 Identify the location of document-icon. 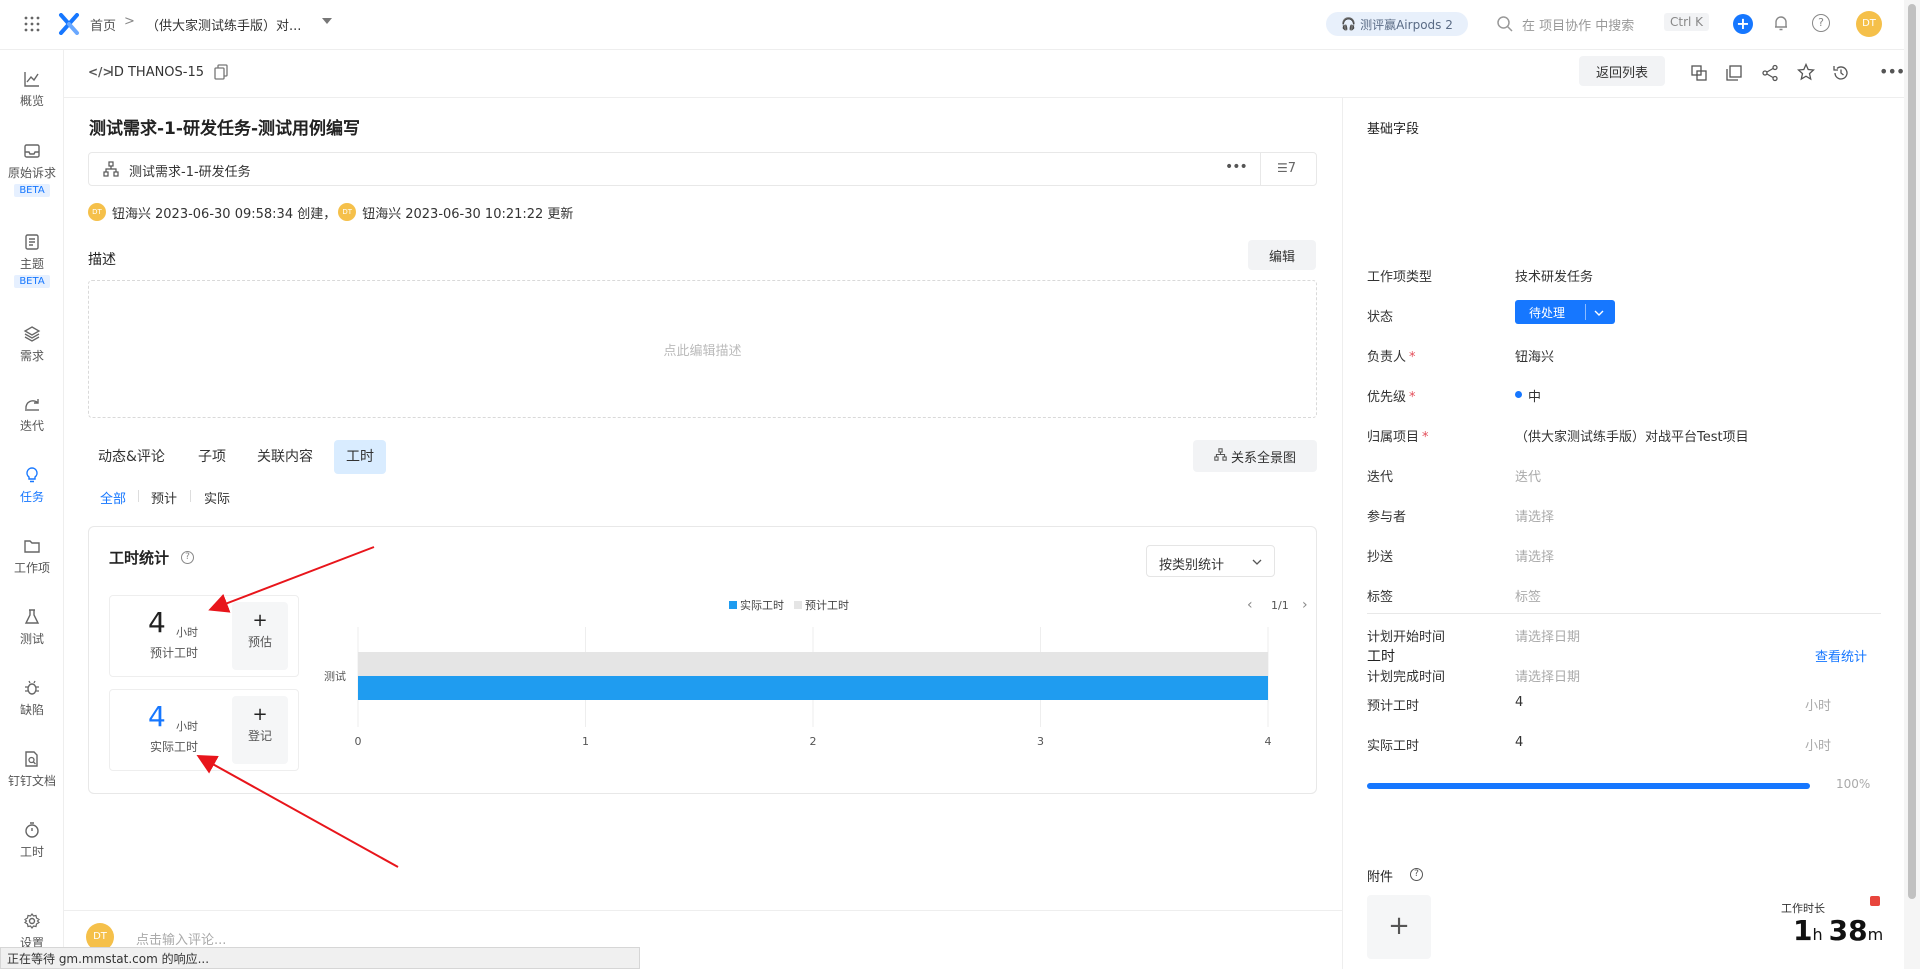
(32, 242).